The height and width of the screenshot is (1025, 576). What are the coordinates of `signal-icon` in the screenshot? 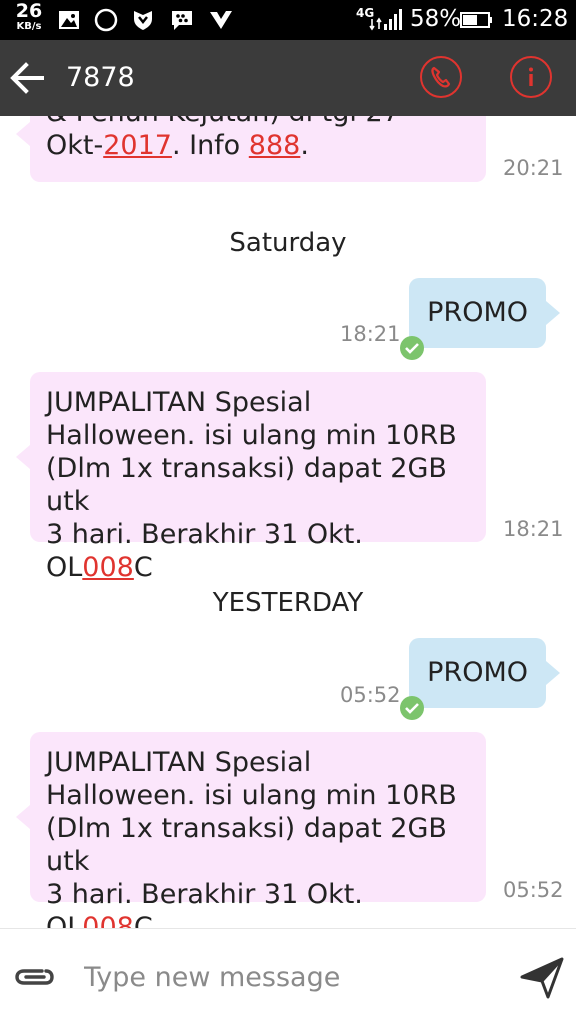 It's located at (385, 20).